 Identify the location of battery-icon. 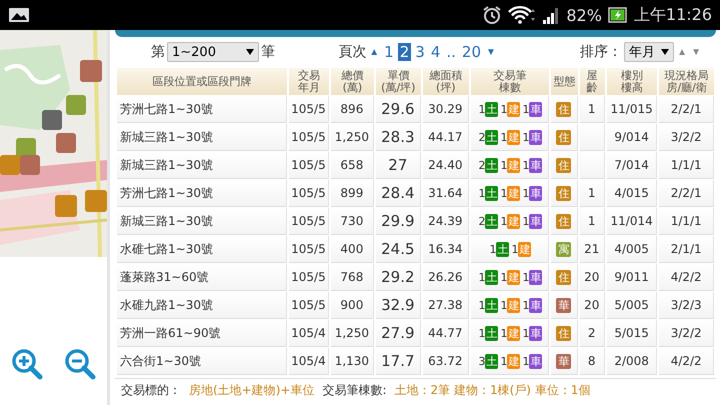
(618, 15).